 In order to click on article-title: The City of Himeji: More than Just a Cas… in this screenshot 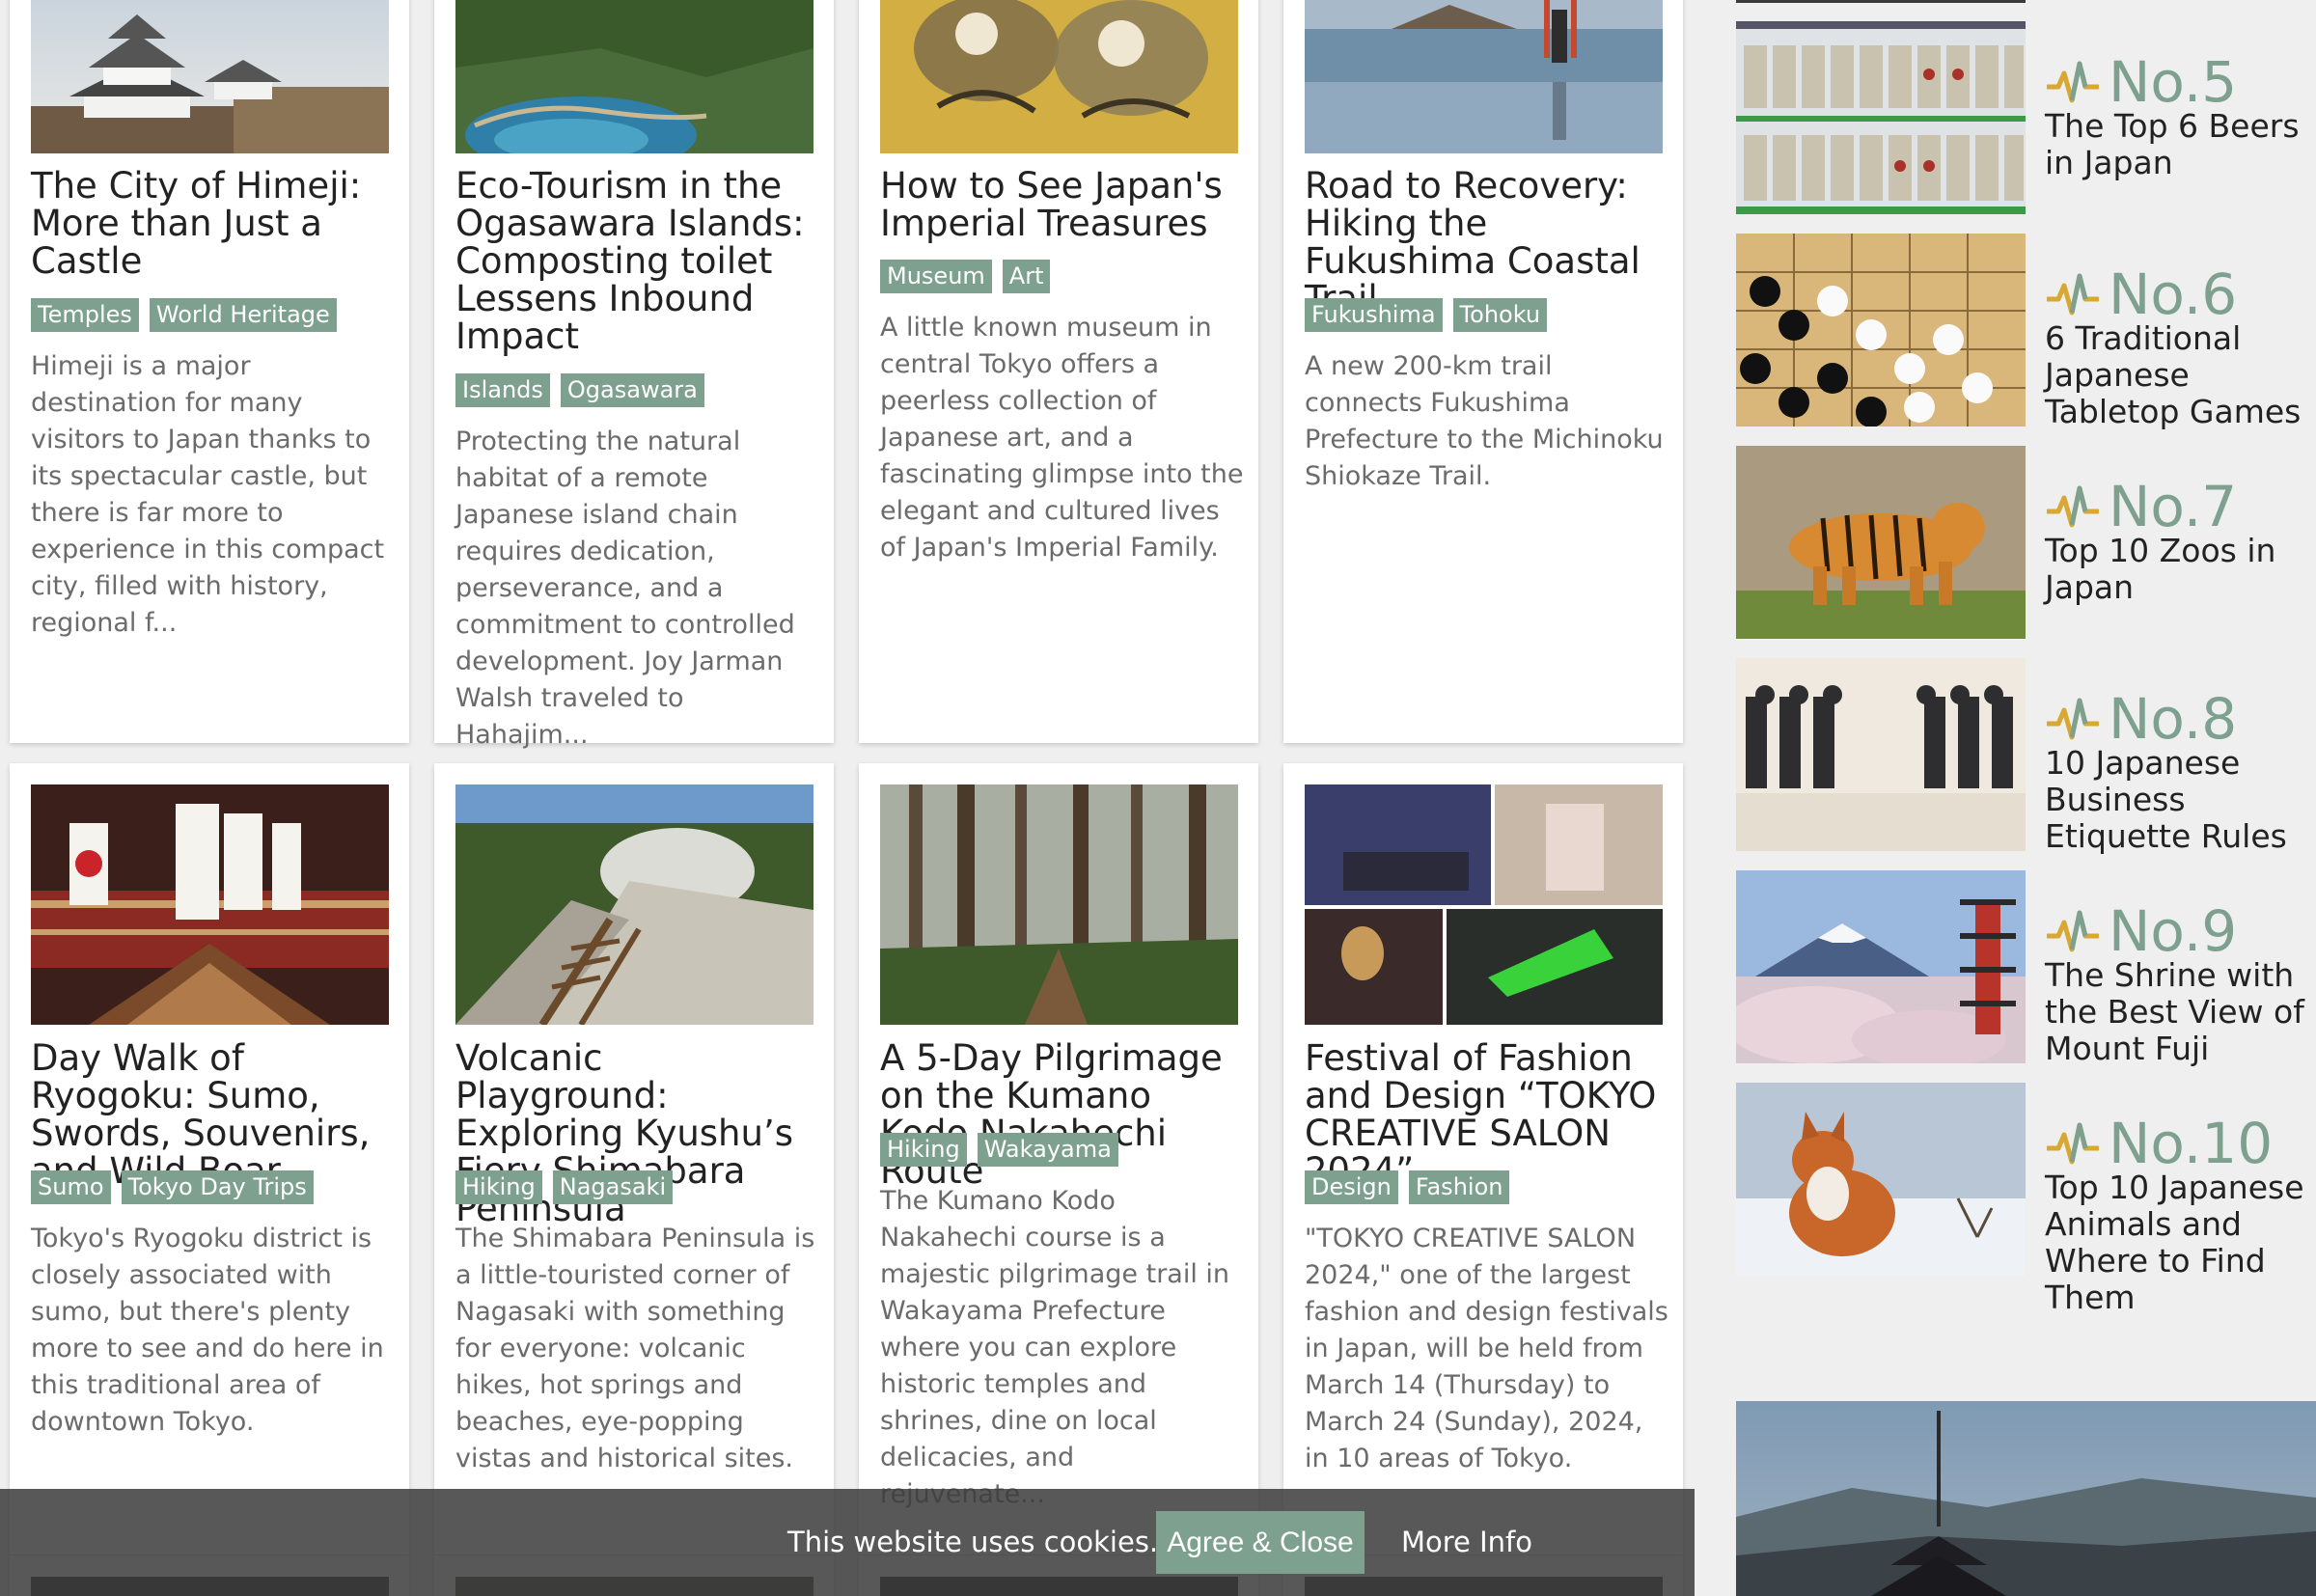, I will do `click(214, 224)`.